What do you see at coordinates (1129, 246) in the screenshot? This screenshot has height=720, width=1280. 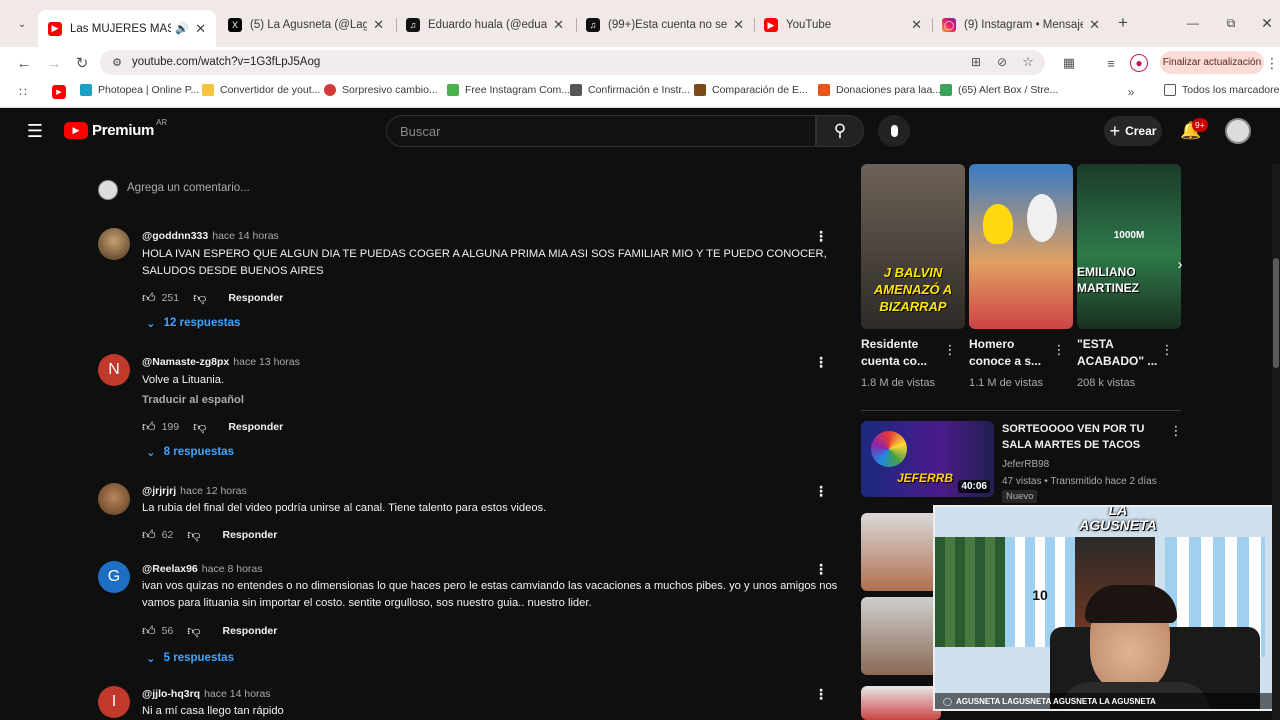 I see `short-thumbnail: 1000M EMILIANO MARTINEZ` at bounding box center [1129, 246].